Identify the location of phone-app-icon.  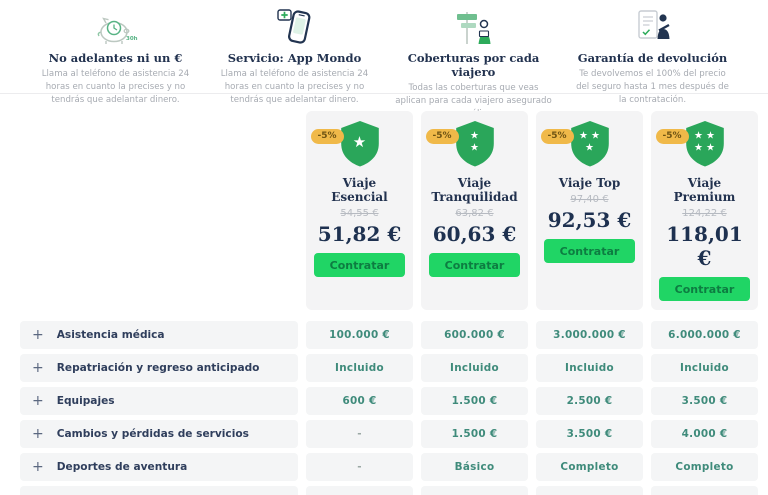
(294, 26).